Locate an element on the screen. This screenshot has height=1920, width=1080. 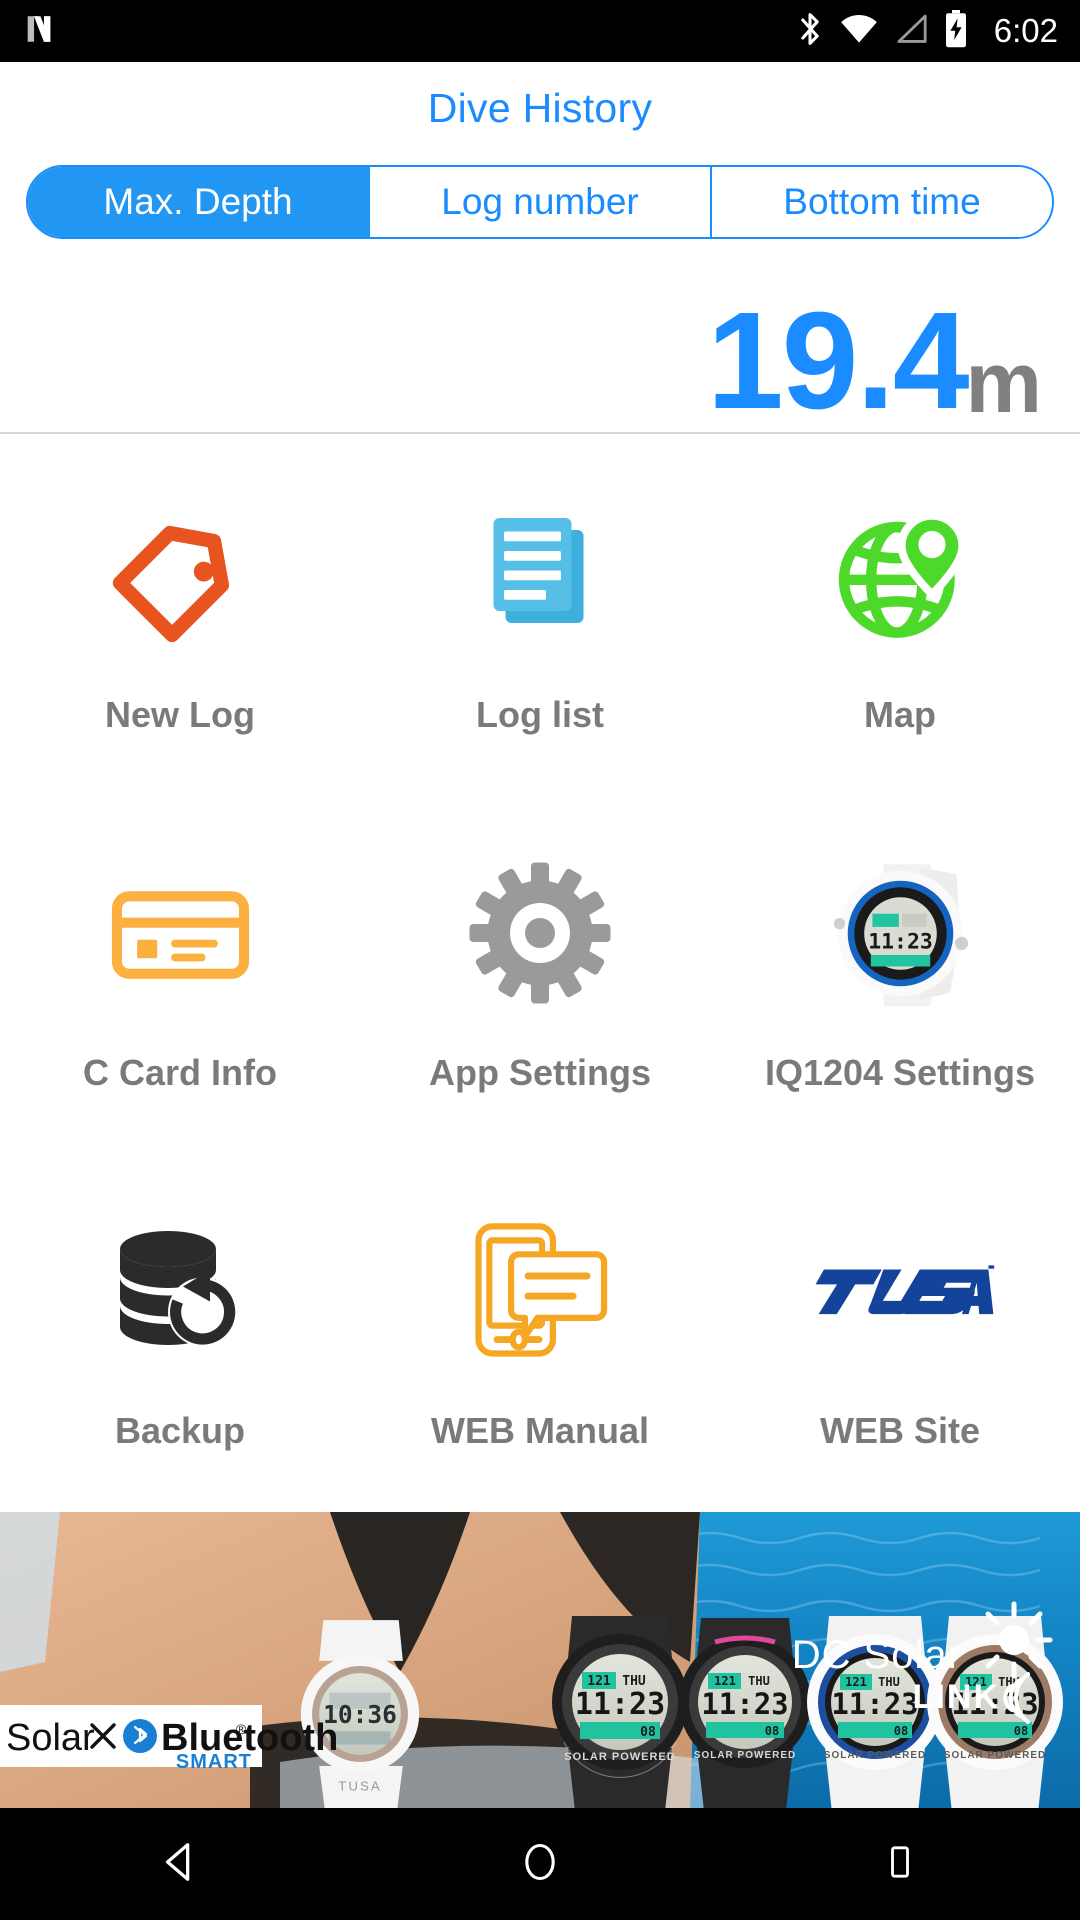
menu-item-app-settings: App Settings is located at coordinates (540, 971).